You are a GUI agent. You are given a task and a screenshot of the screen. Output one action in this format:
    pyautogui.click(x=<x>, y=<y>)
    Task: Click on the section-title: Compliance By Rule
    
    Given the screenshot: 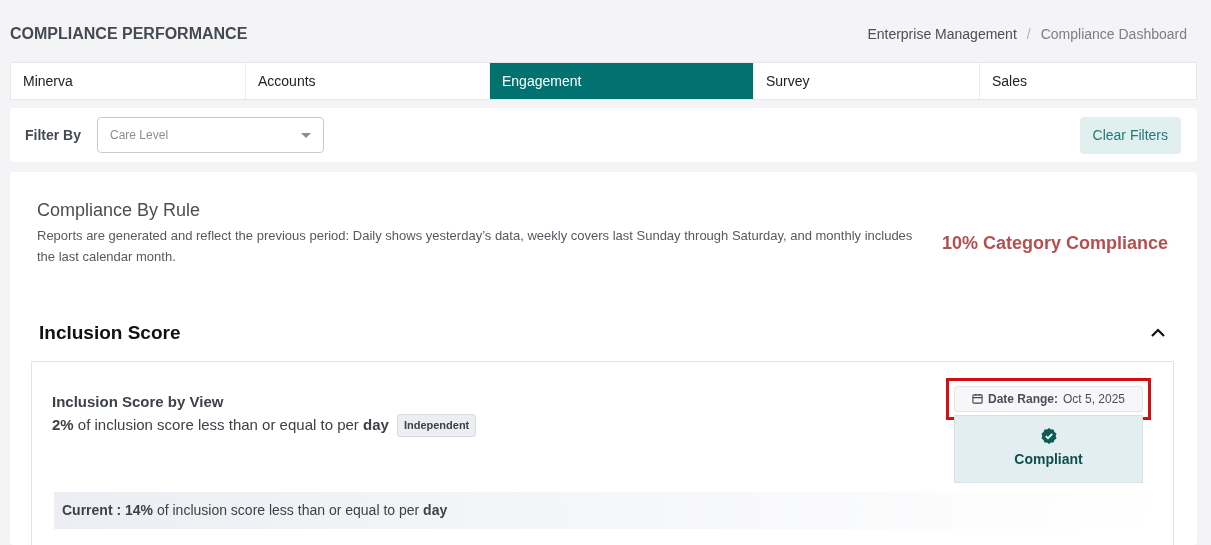 What is the action you would take?
    pyautogui.click(x=119, y=210)
    